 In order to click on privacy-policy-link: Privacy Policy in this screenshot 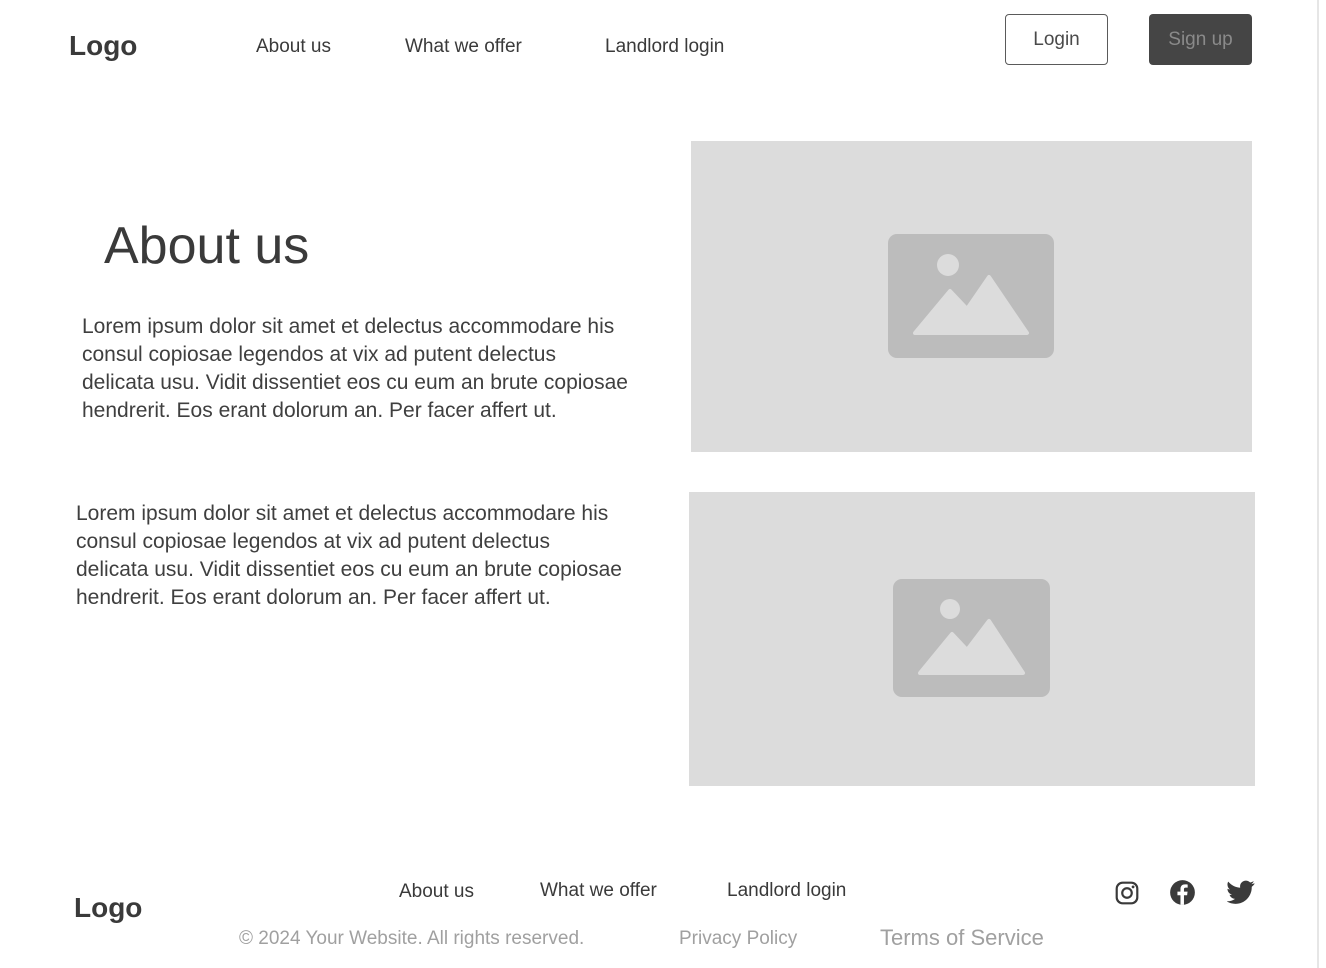, I will do `click(738, 939)`.